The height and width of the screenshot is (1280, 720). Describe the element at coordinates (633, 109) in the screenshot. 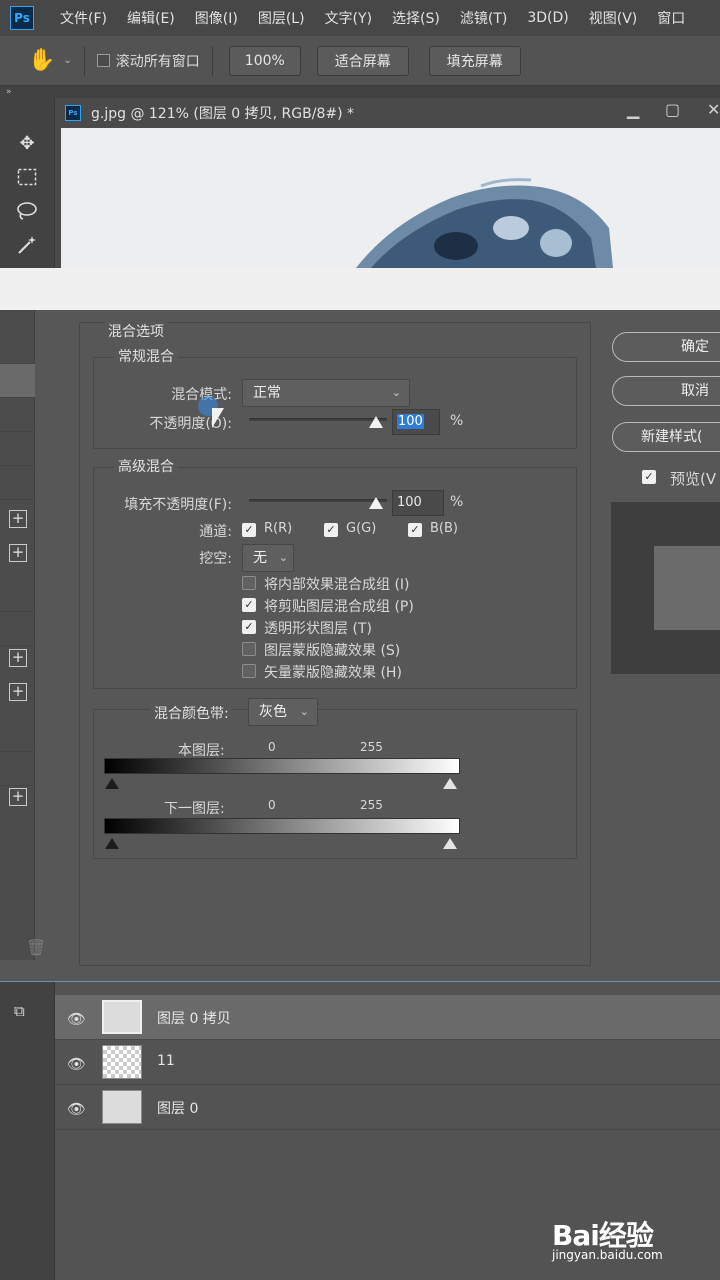

I see `minimize-icon: ▁` at that location.